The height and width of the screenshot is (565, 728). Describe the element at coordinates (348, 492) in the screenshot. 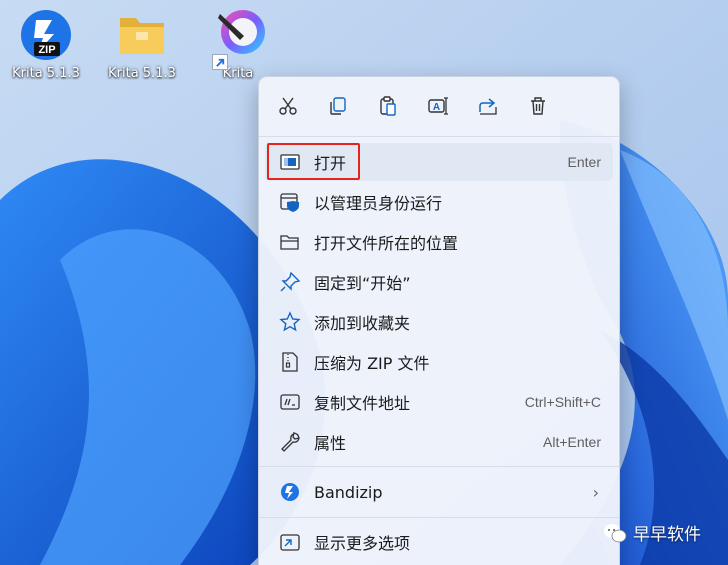

I see `menu-item-label: Bandizip` at that location.